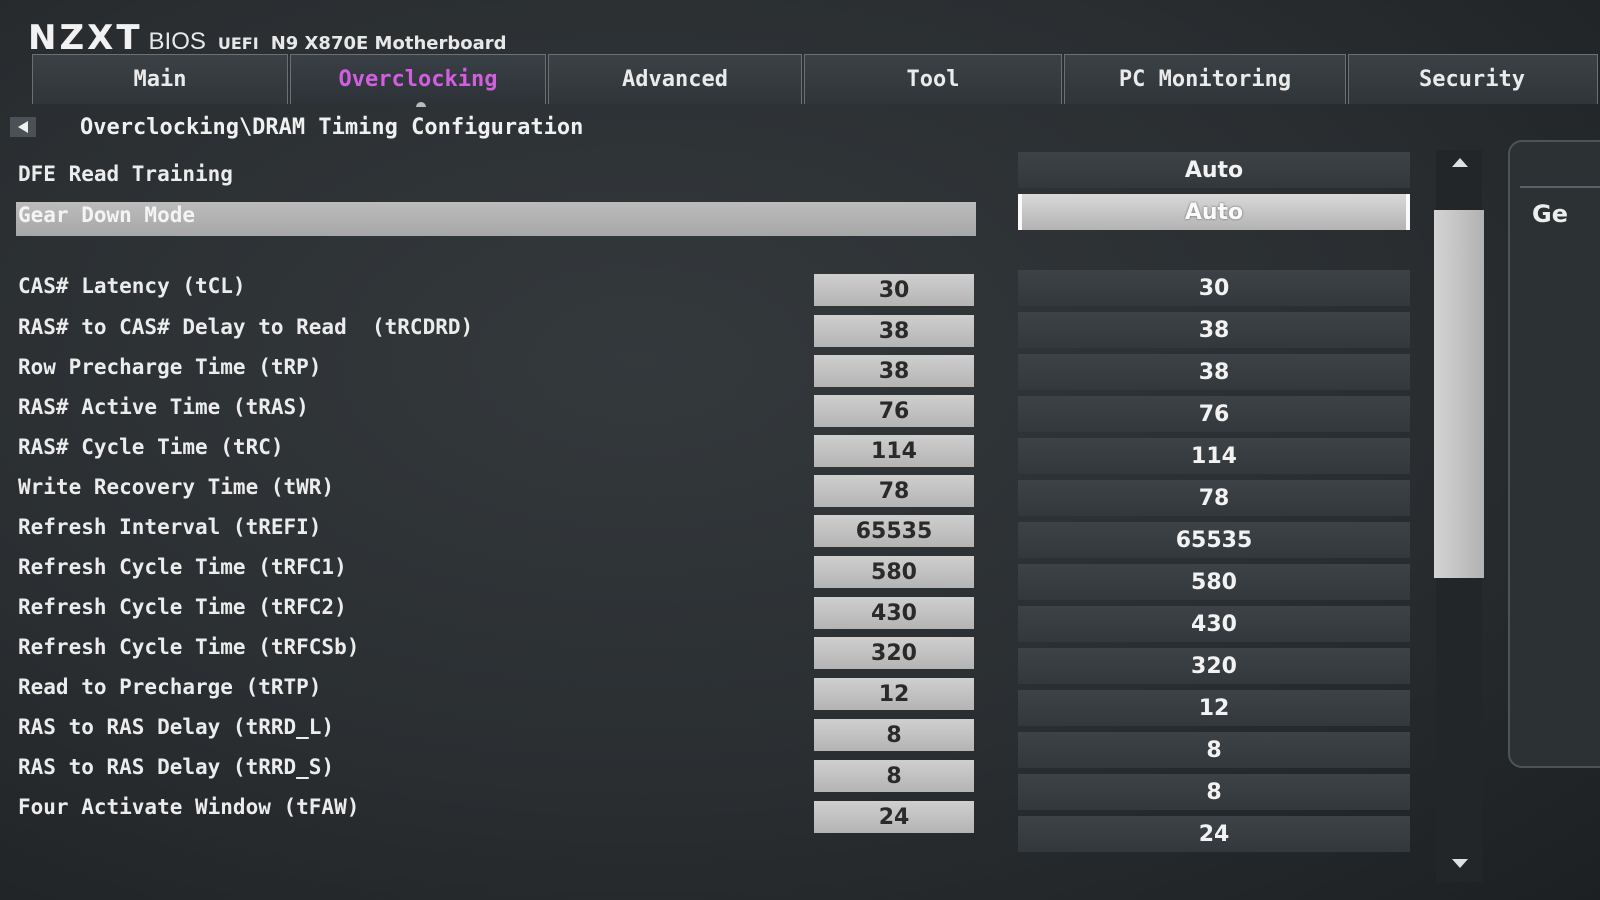 The width and height of the screenshot is (1600, 900). Describe the element at coordinates (132, 286) in the screenshot. I see `timing-label-tcl: CAS# Latency (tCL)` at that location.